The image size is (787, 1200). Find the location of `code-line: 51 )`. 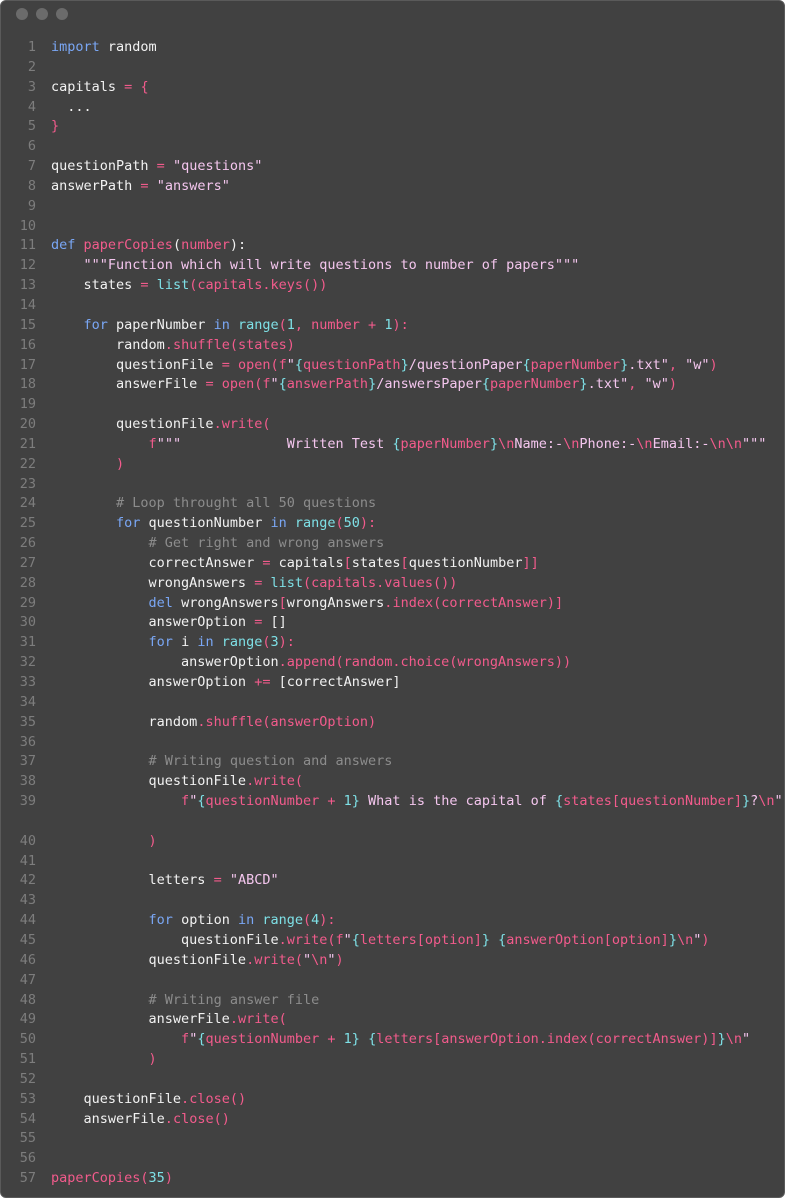

code-line: 51 ) is located at coordinates (392, 1060).